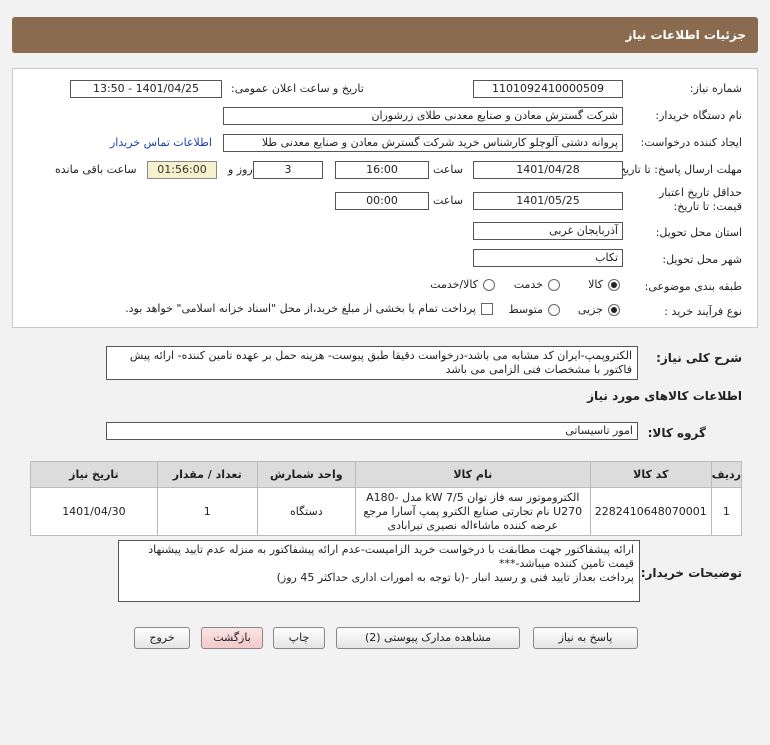  Describe the element at coordinates (162, 638) in the screenshot. I see `exit-button: خروج` at that location.